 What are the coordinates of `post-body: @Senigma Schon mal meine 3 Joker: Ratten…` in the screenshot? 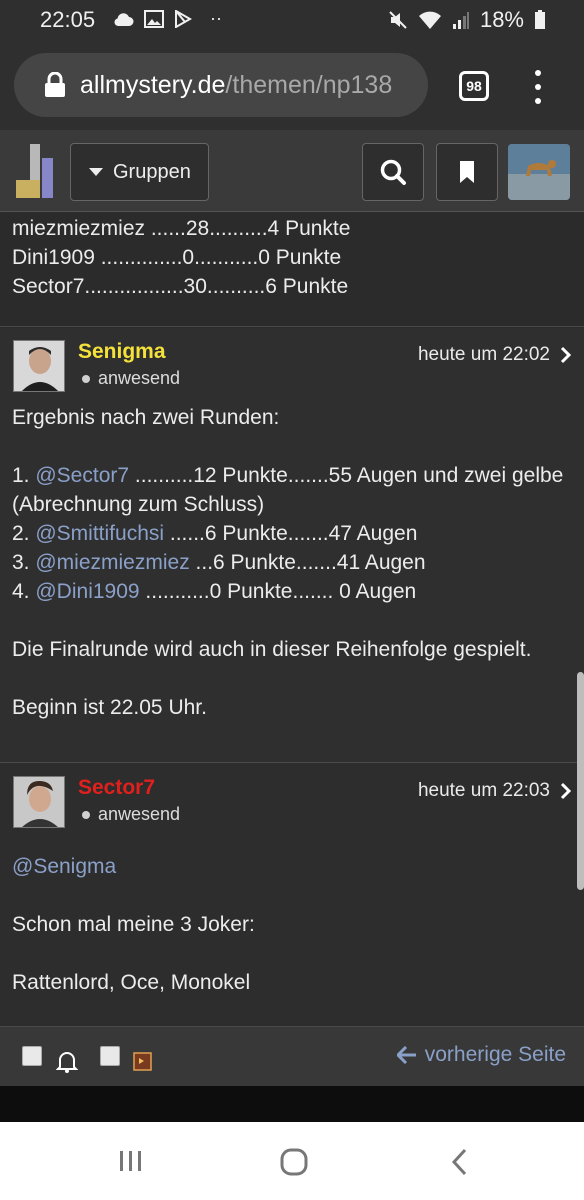 It's located at (293, 924).